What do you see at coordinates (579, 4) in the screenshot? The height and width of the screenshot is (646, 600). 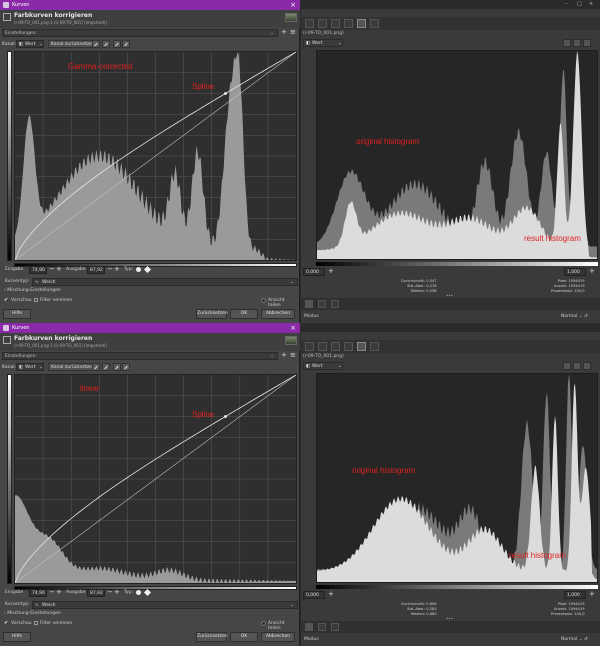 I see `maximize-icon: □` at bounding box center [579, 4].